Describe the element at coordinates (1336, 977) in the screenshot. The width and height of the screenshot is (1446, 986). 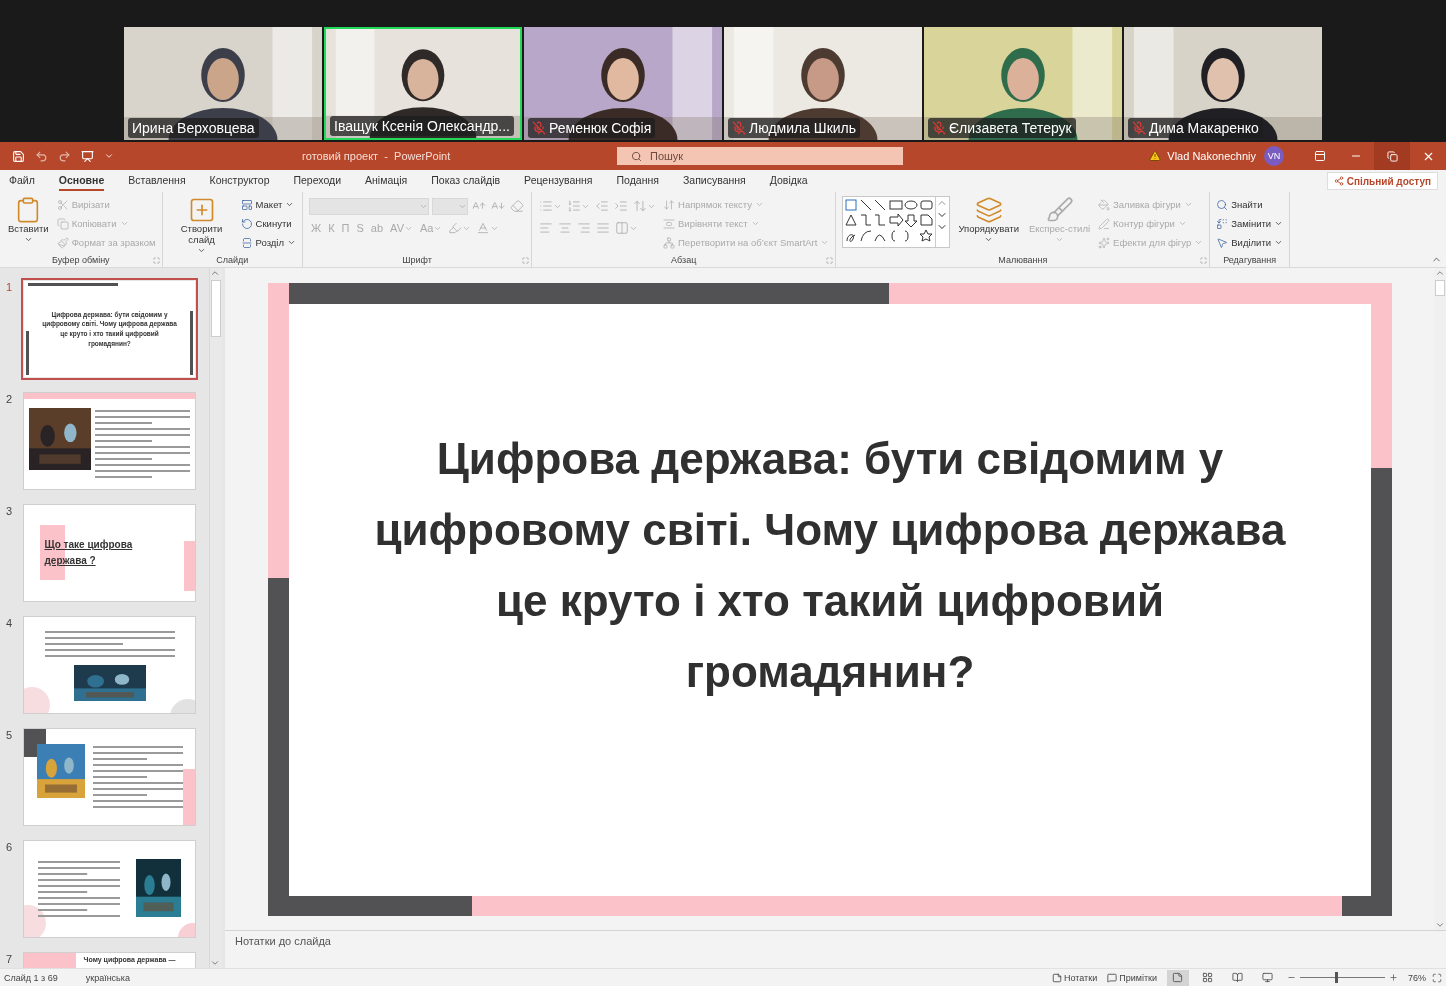
I see `zoom-thumb` at that location.